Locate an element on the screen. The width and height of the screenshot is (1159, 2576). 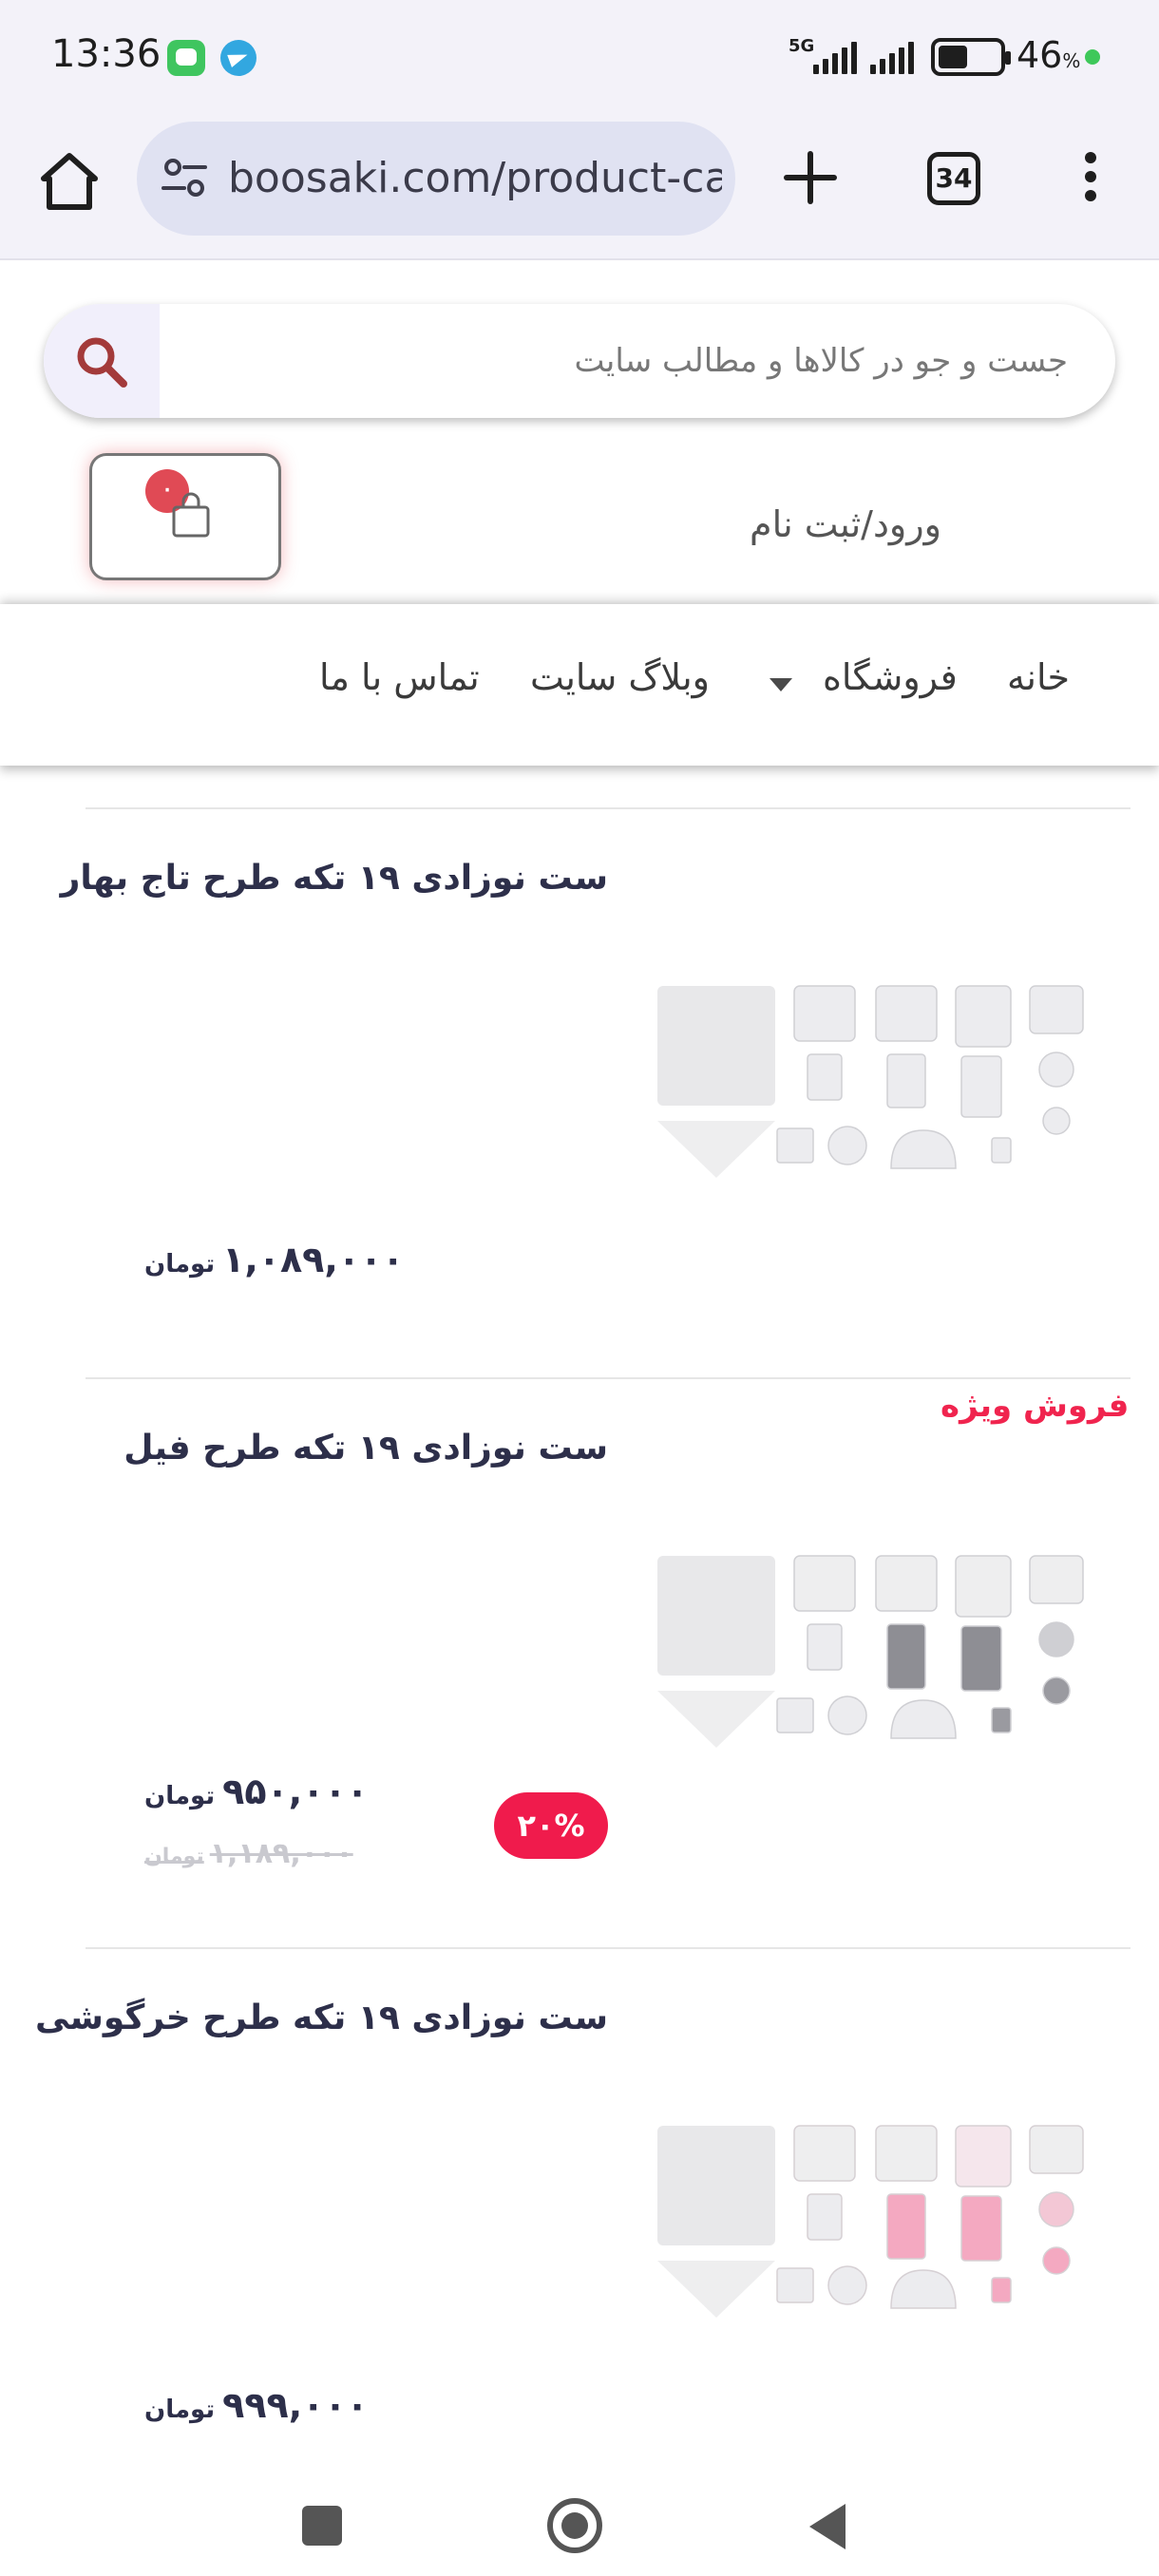
login-register-link: ورود/ثبت نام is located at coordinates (845, 524).